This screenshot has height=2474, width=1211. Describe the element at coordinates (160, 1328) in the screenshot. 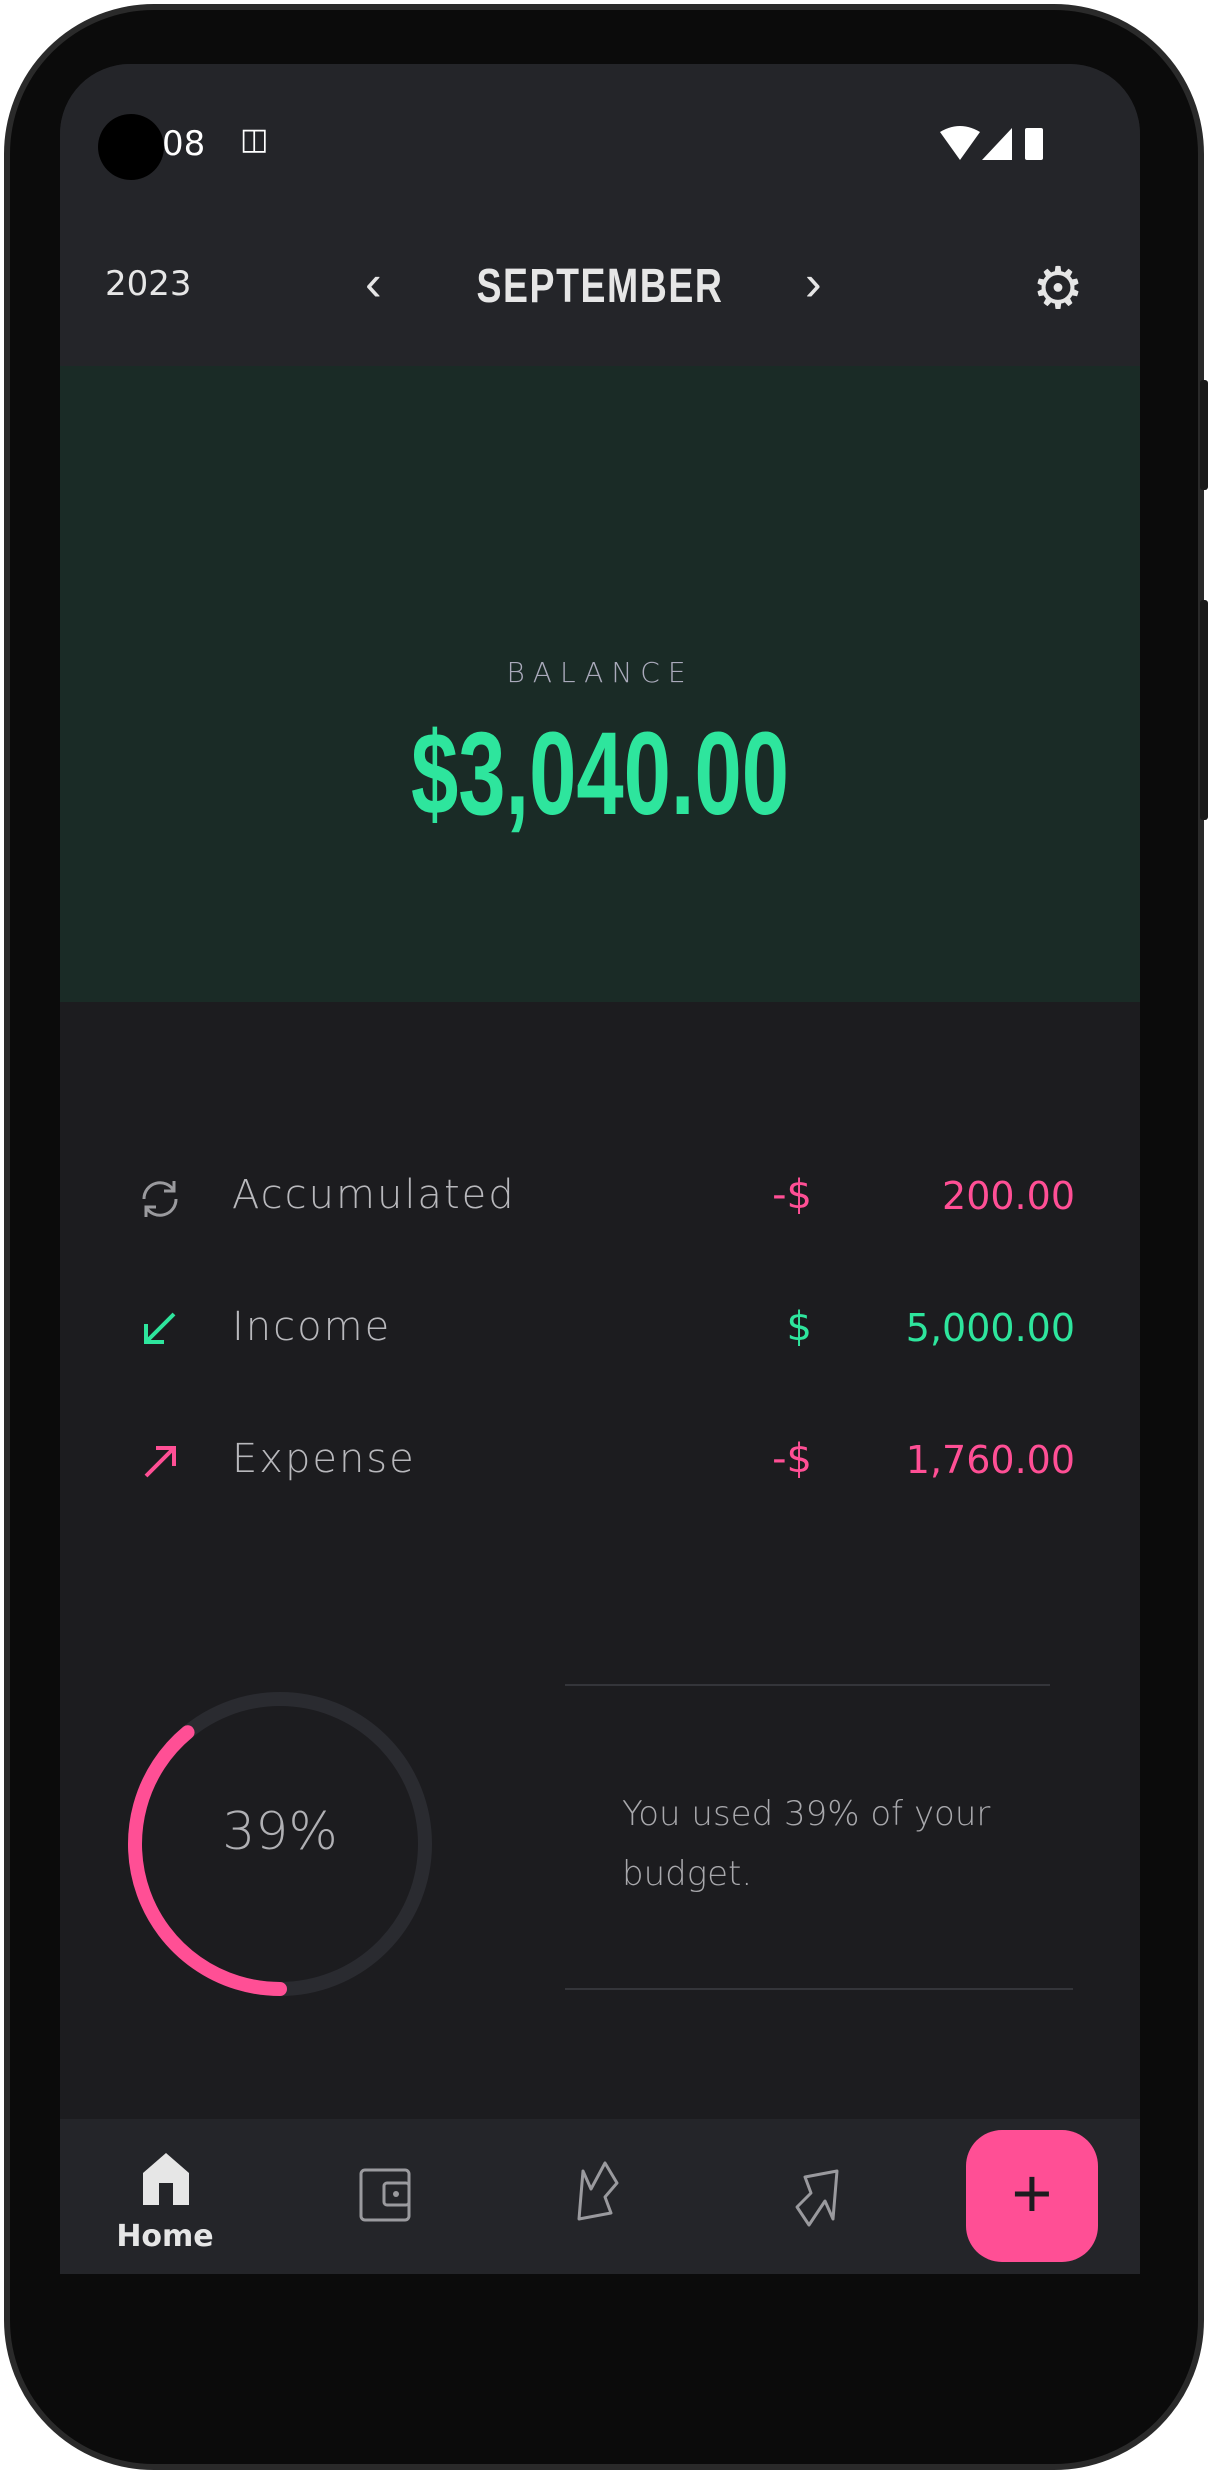

I see `arrow-down-left-icon` at that location.